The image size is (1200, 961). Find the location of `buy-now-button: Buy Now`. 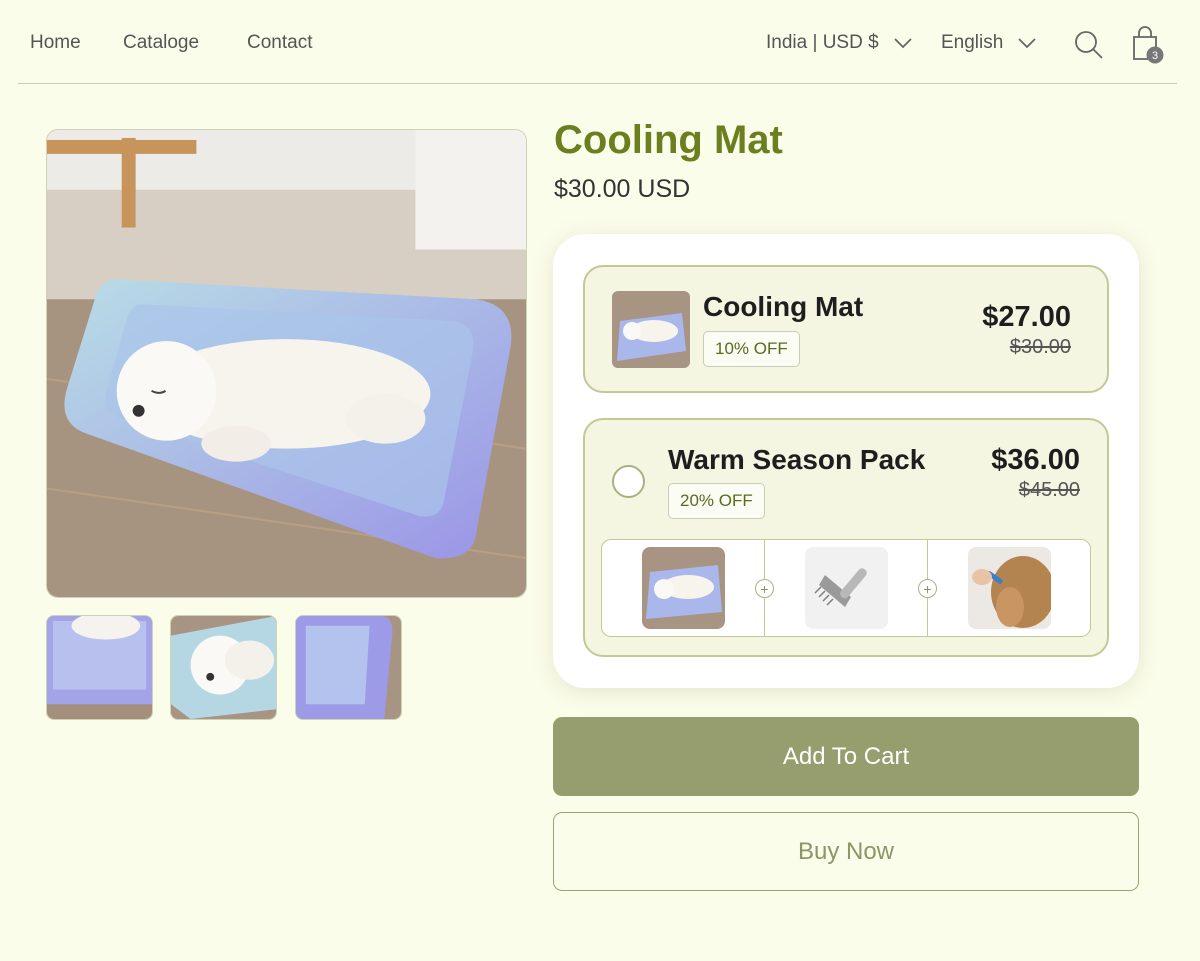

buy-now-button: Buy Now is located at coordinates (846, 851).